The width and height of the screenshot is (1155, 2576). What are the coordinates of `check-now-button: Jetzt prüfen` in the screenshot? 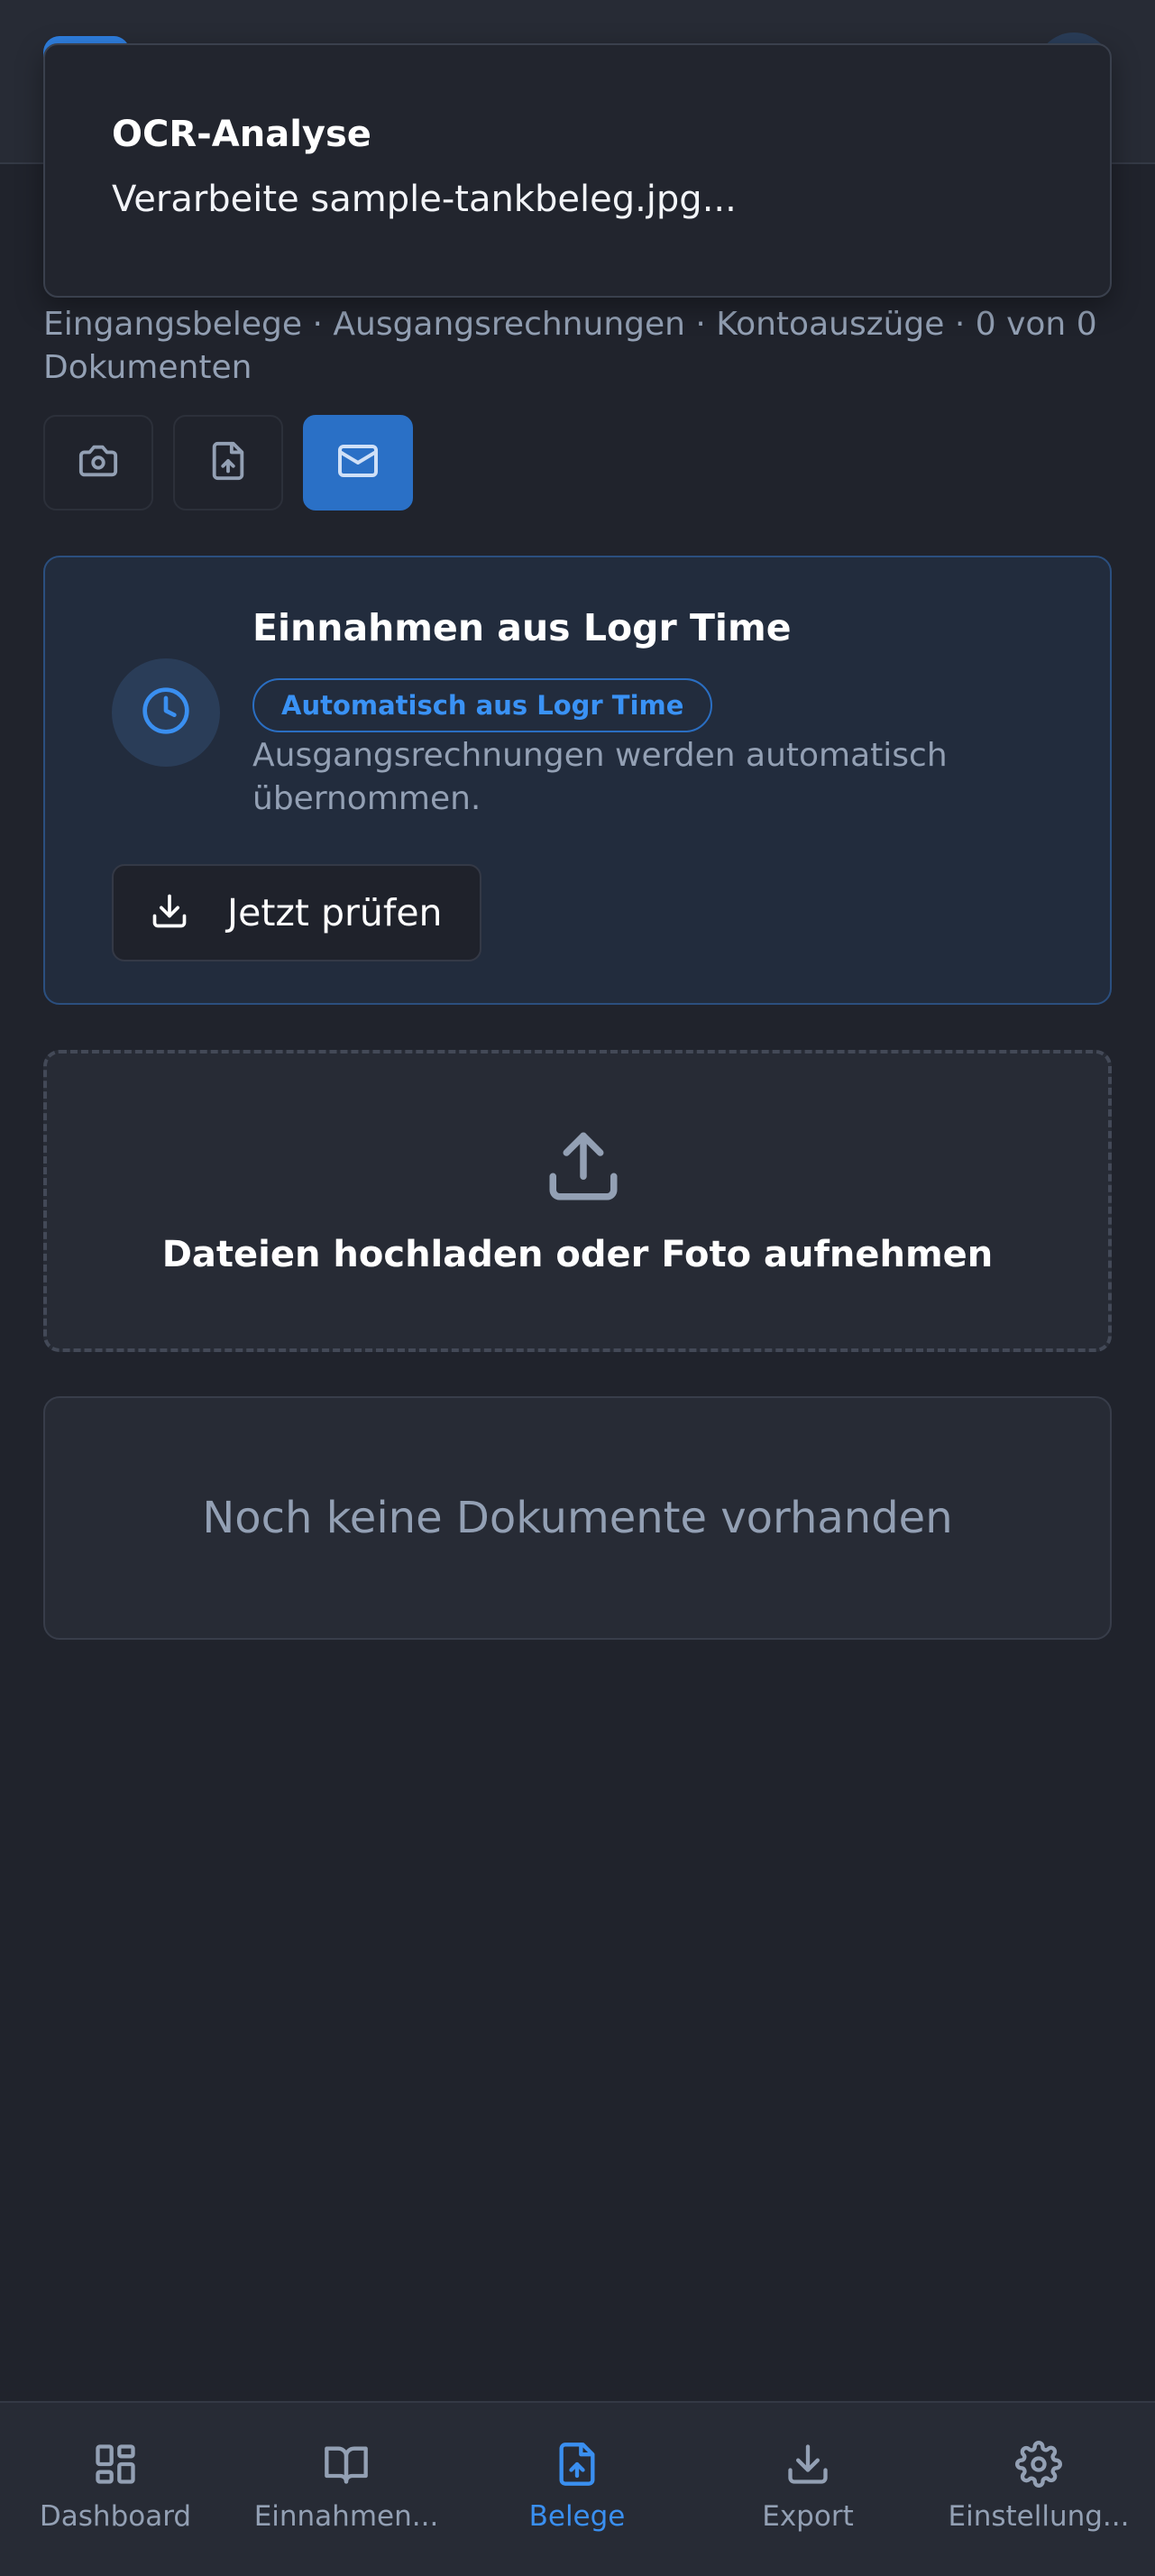 It's located at (296, 913).